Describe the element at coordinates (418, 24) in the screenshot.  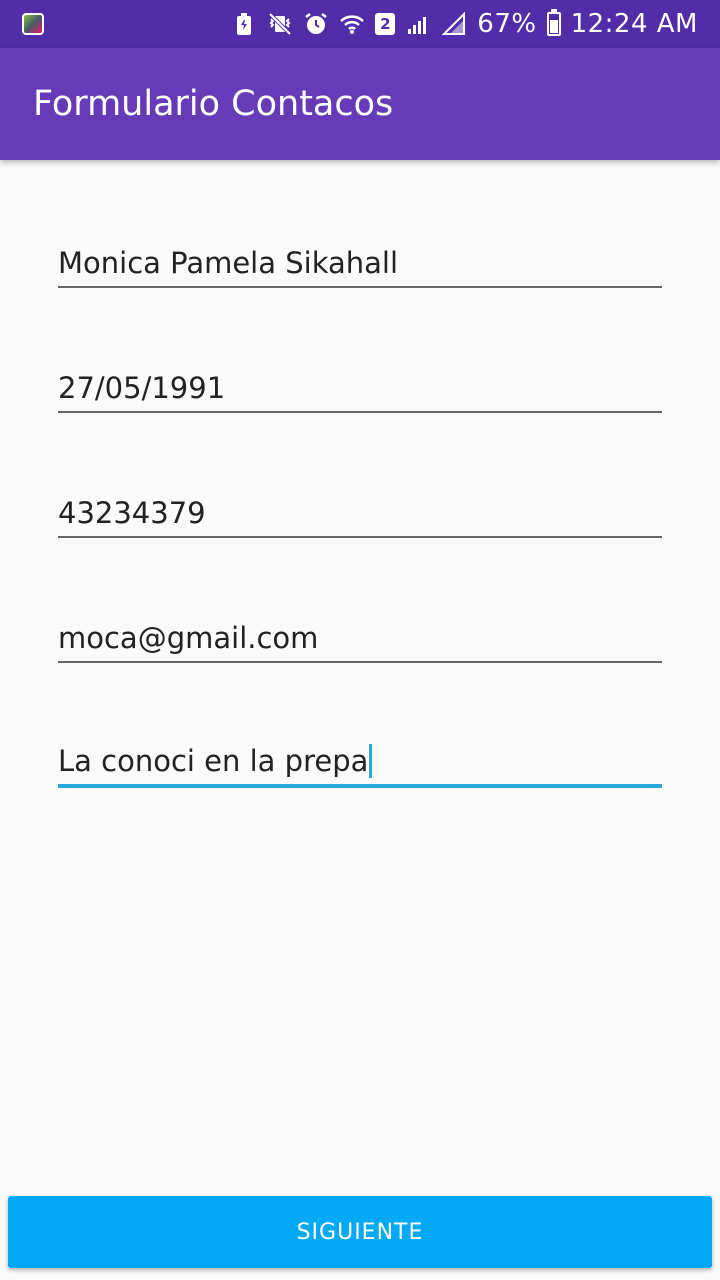
I see `signal-icon` at that location.